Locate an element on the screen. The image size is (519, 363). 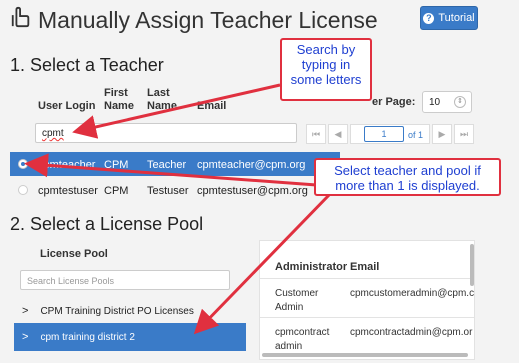
callout-select-line2: more than 1 is displayed. is located at coordinates (407, 185).